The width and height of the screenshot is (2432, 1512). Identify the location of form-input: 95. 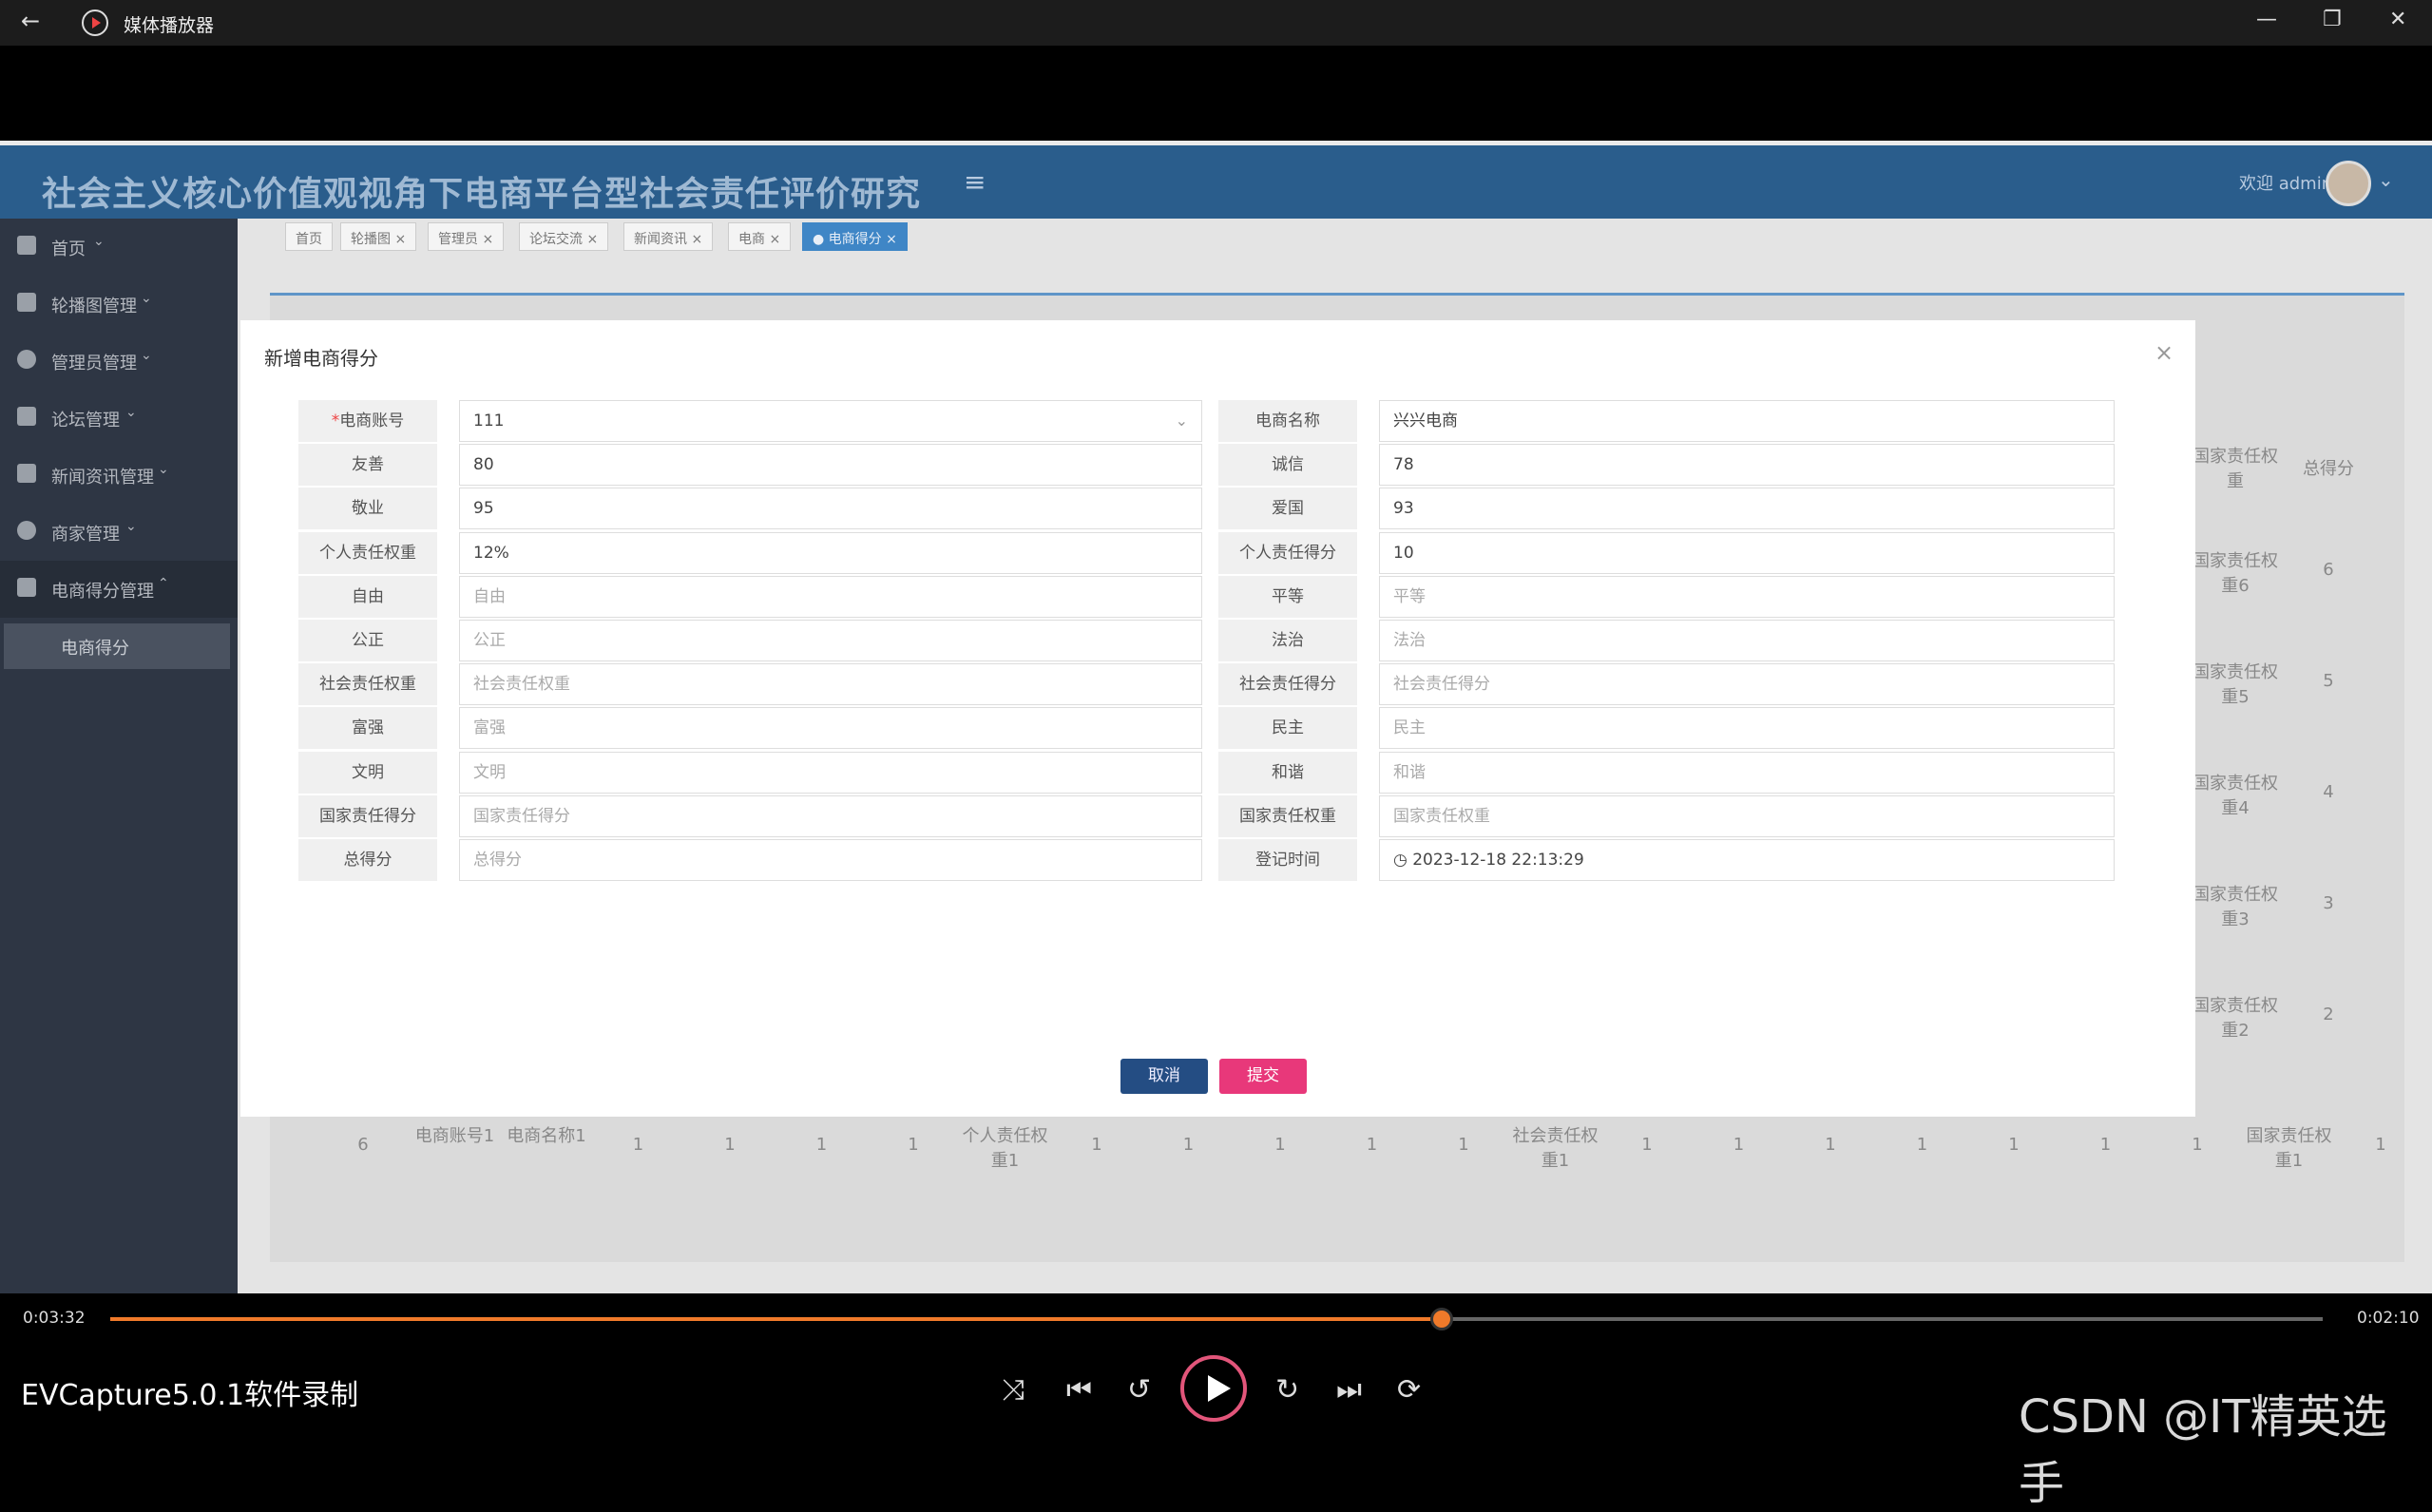
(830, 509).